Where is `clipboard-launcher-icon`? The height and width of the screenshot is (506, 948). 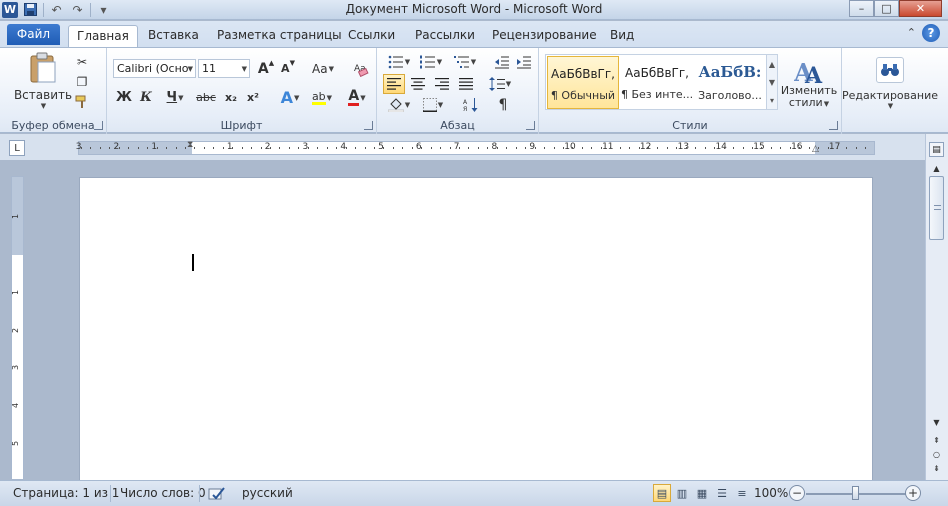 clipboard-launcher-icon is located at coordinates (98, 125).